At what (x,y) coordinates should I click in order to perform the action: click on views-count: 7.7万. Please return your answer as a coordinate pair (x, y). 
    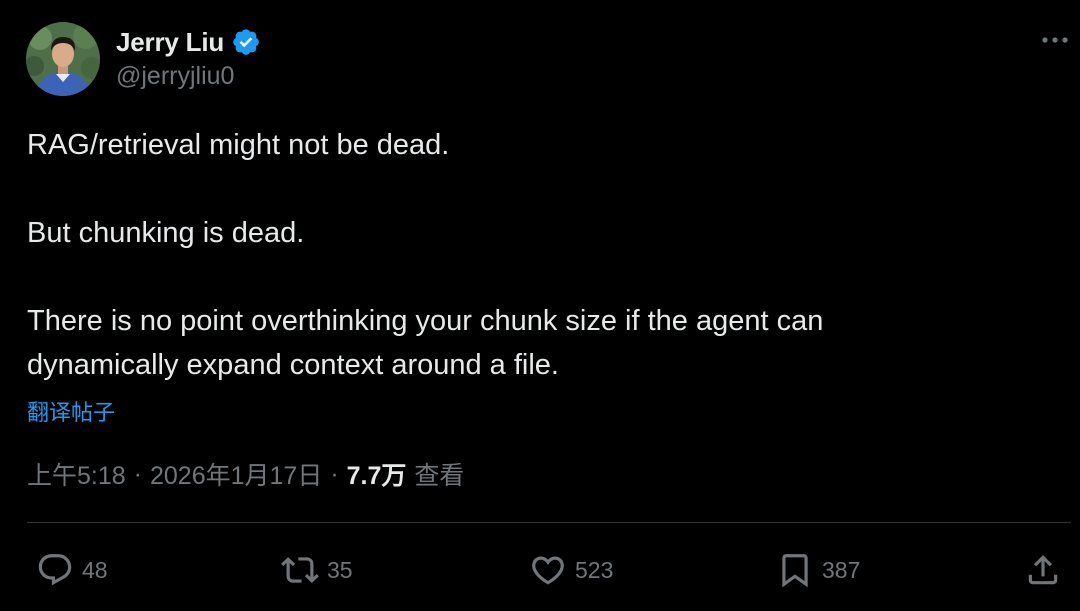
    Looking at the image, I should click on (377, 474).